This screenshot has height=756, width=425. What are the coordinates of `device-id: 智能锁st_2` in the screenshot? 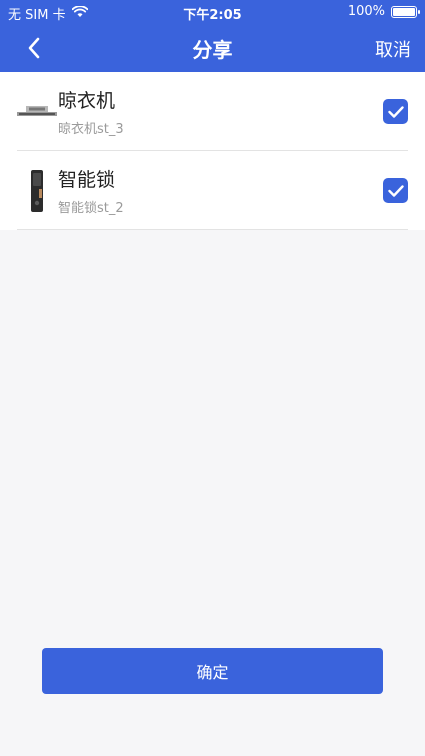 It's located at (91, 208).